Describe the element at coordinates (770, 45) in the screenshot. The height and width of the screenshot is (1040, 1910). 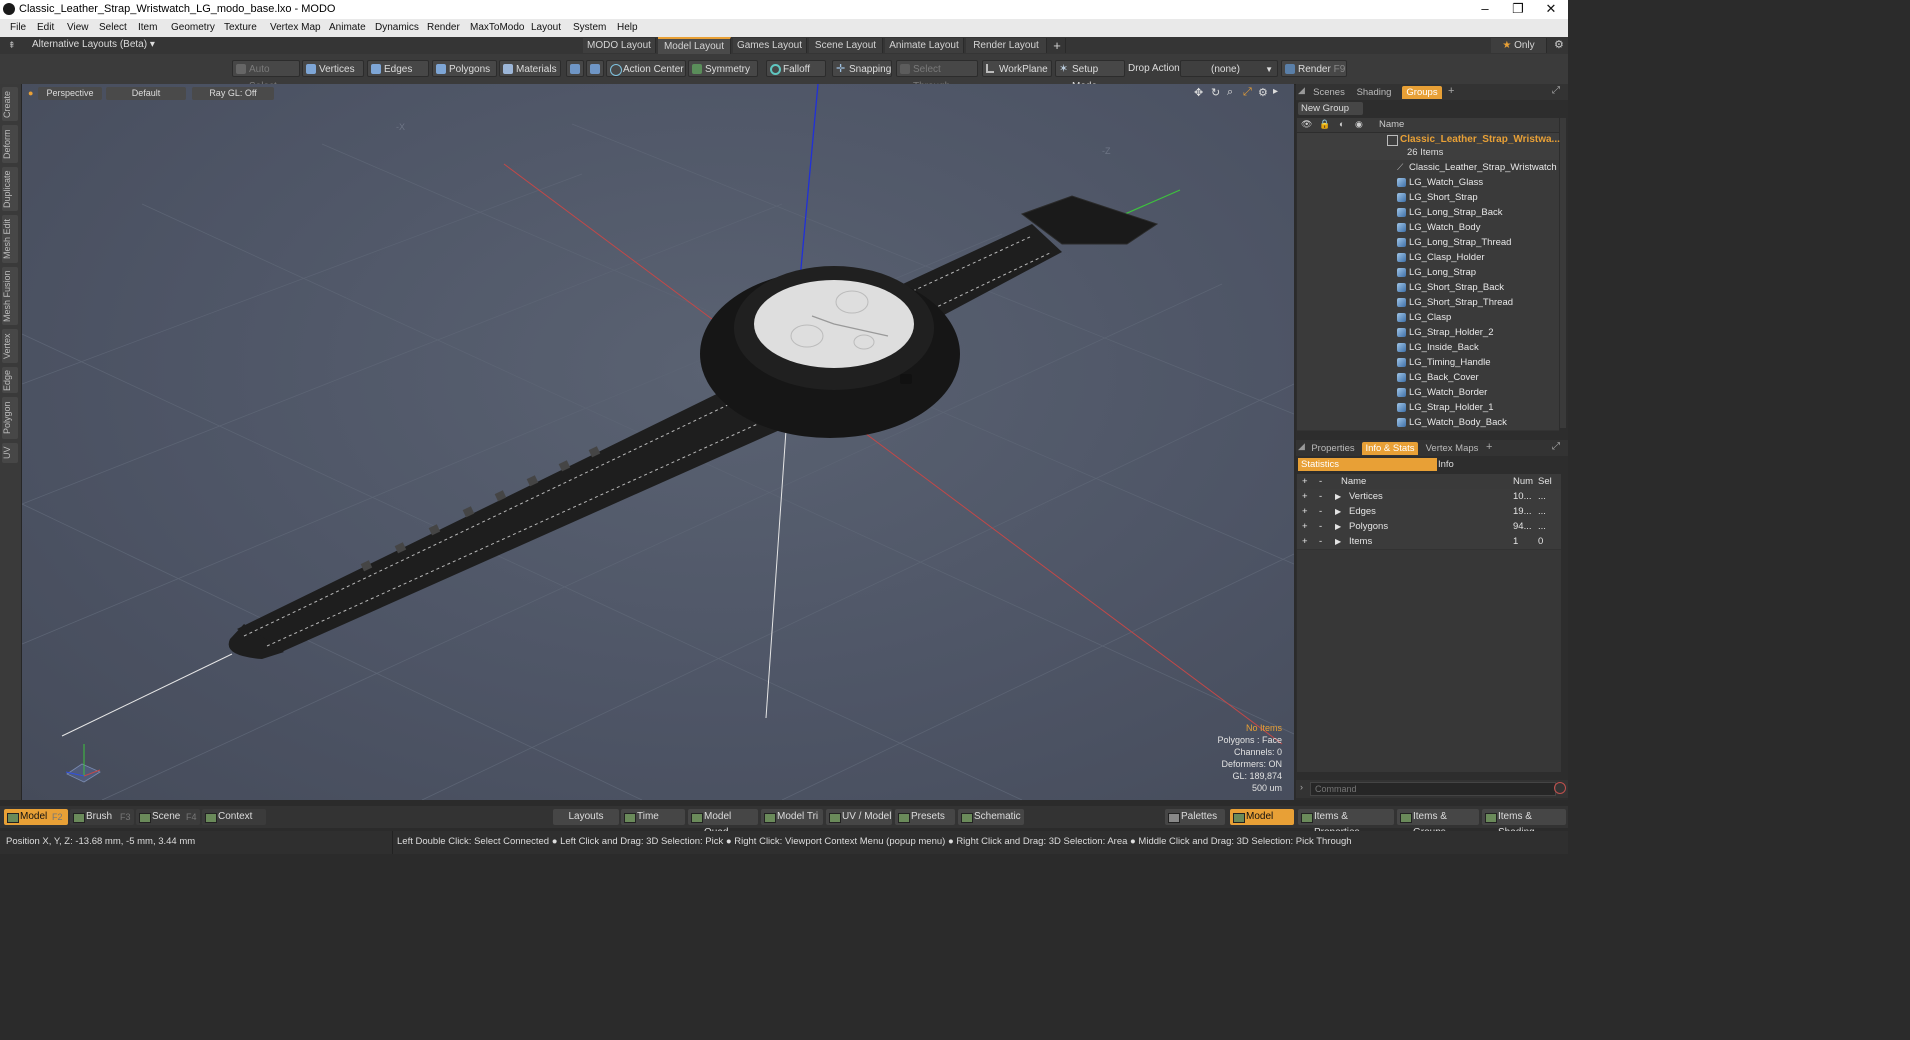
I see `tab-games-layout: Games Layout` at that location.